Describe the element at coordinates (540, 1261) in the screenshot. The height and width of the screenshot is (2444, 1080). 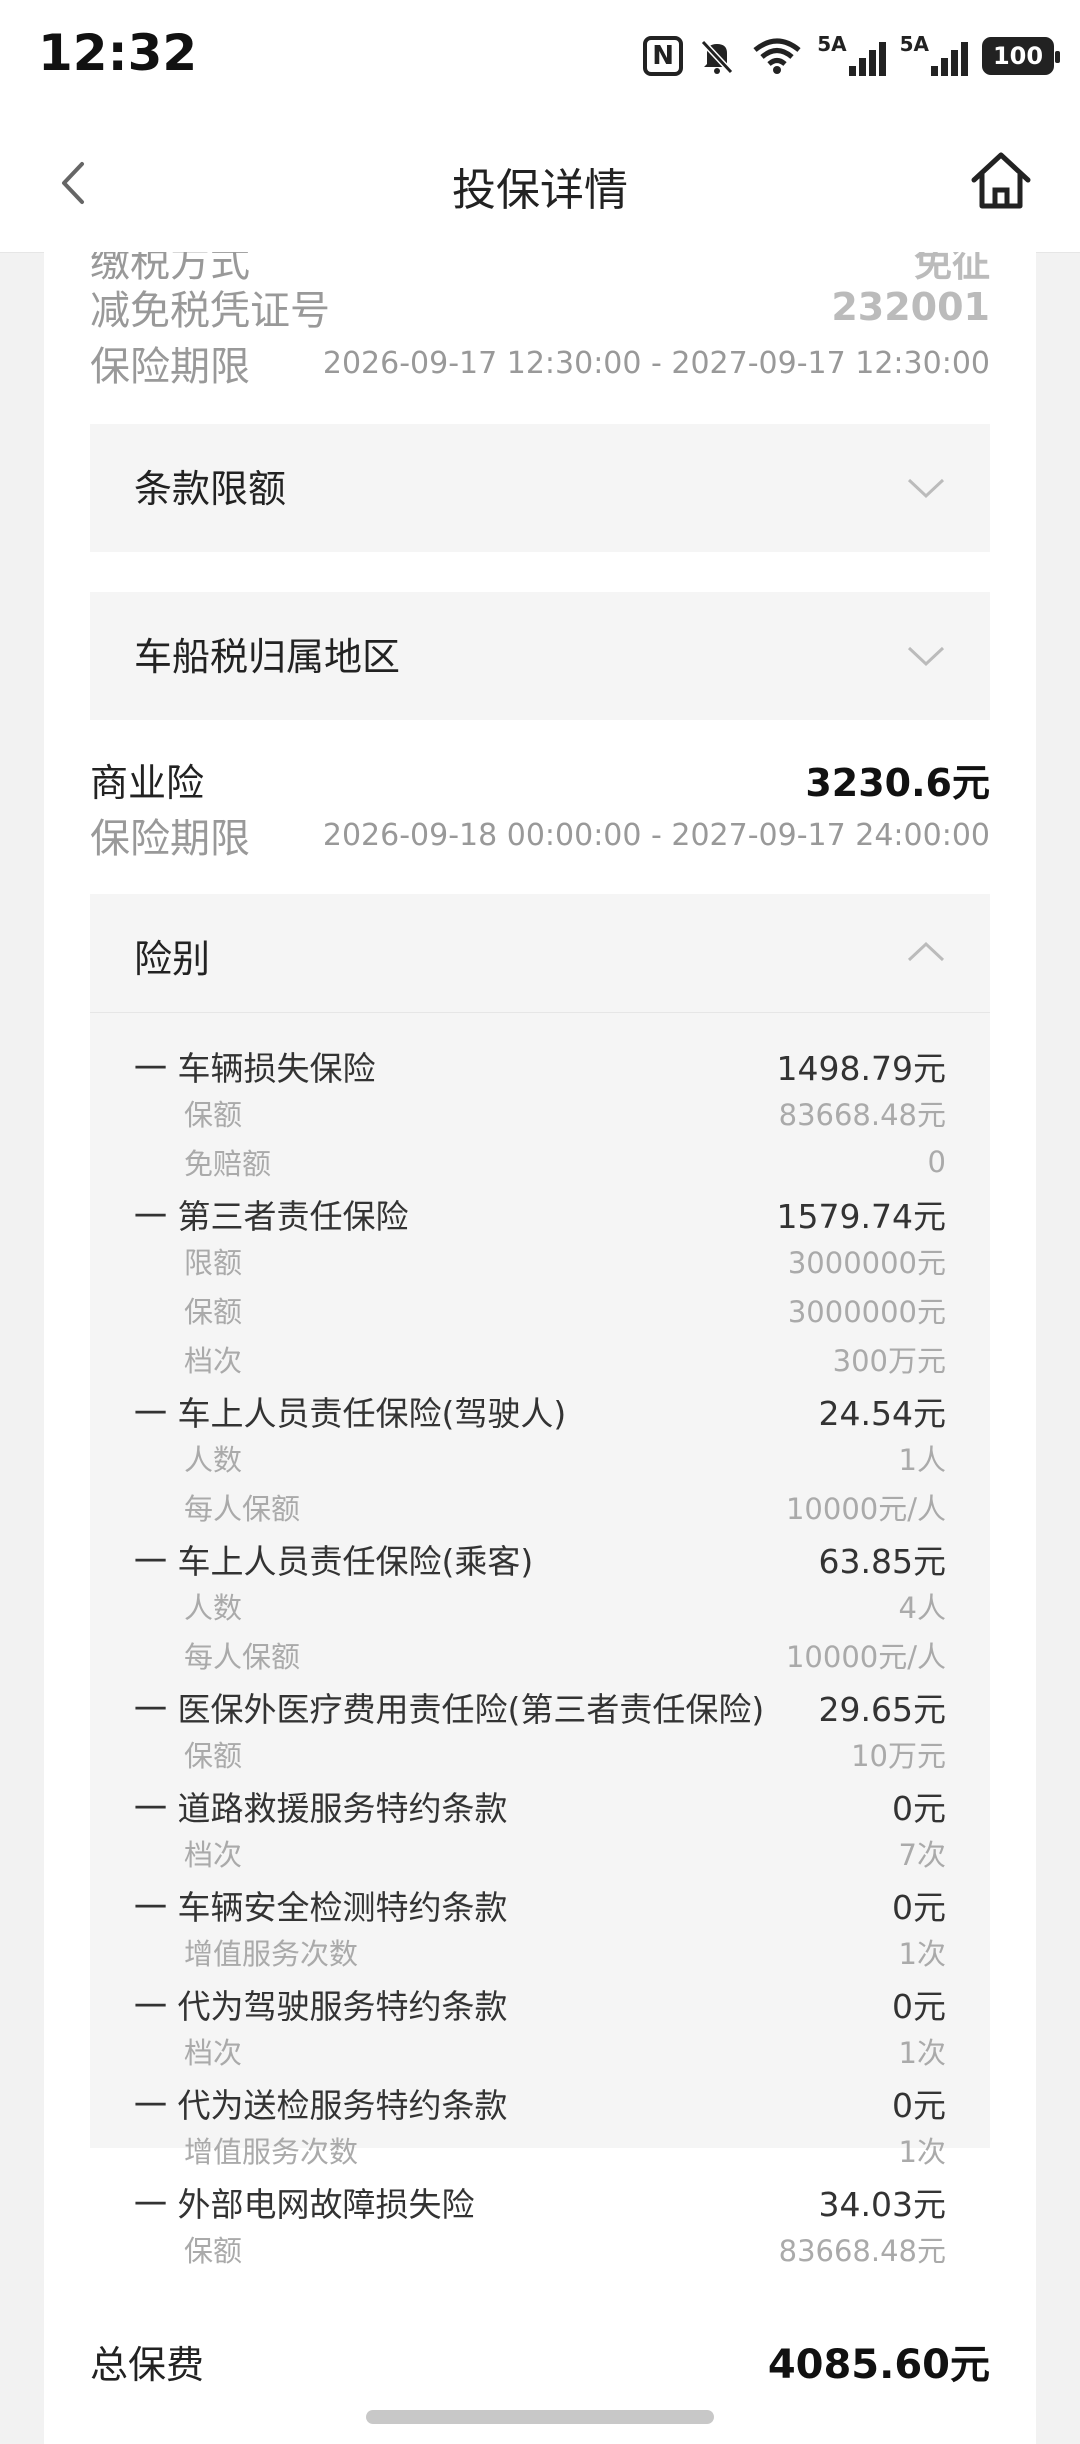
I see `coverage-subitem: 限额 3000000元` at that location.